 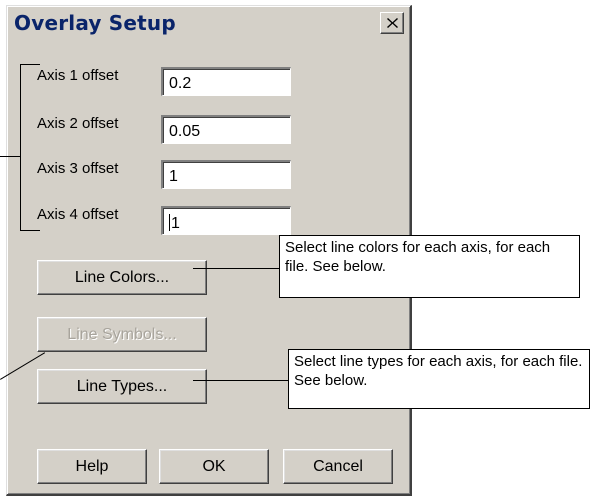 I want to click on close-x-icon, so click(x=392, y=23).